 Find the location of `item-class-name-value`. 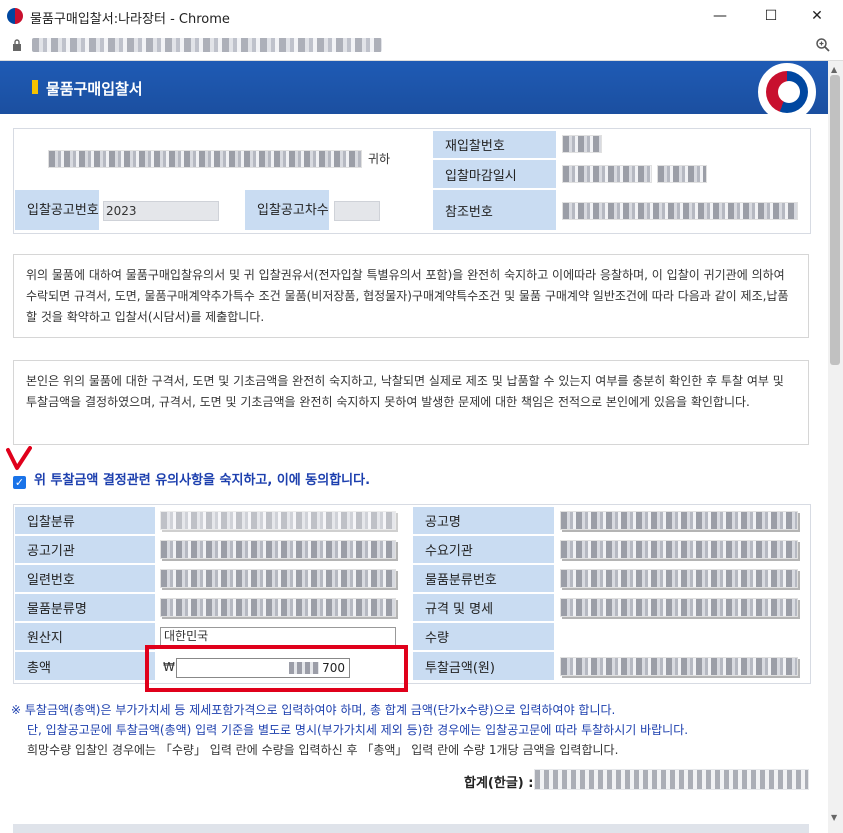

item-class-name-value is located at coordinates (278, 607).